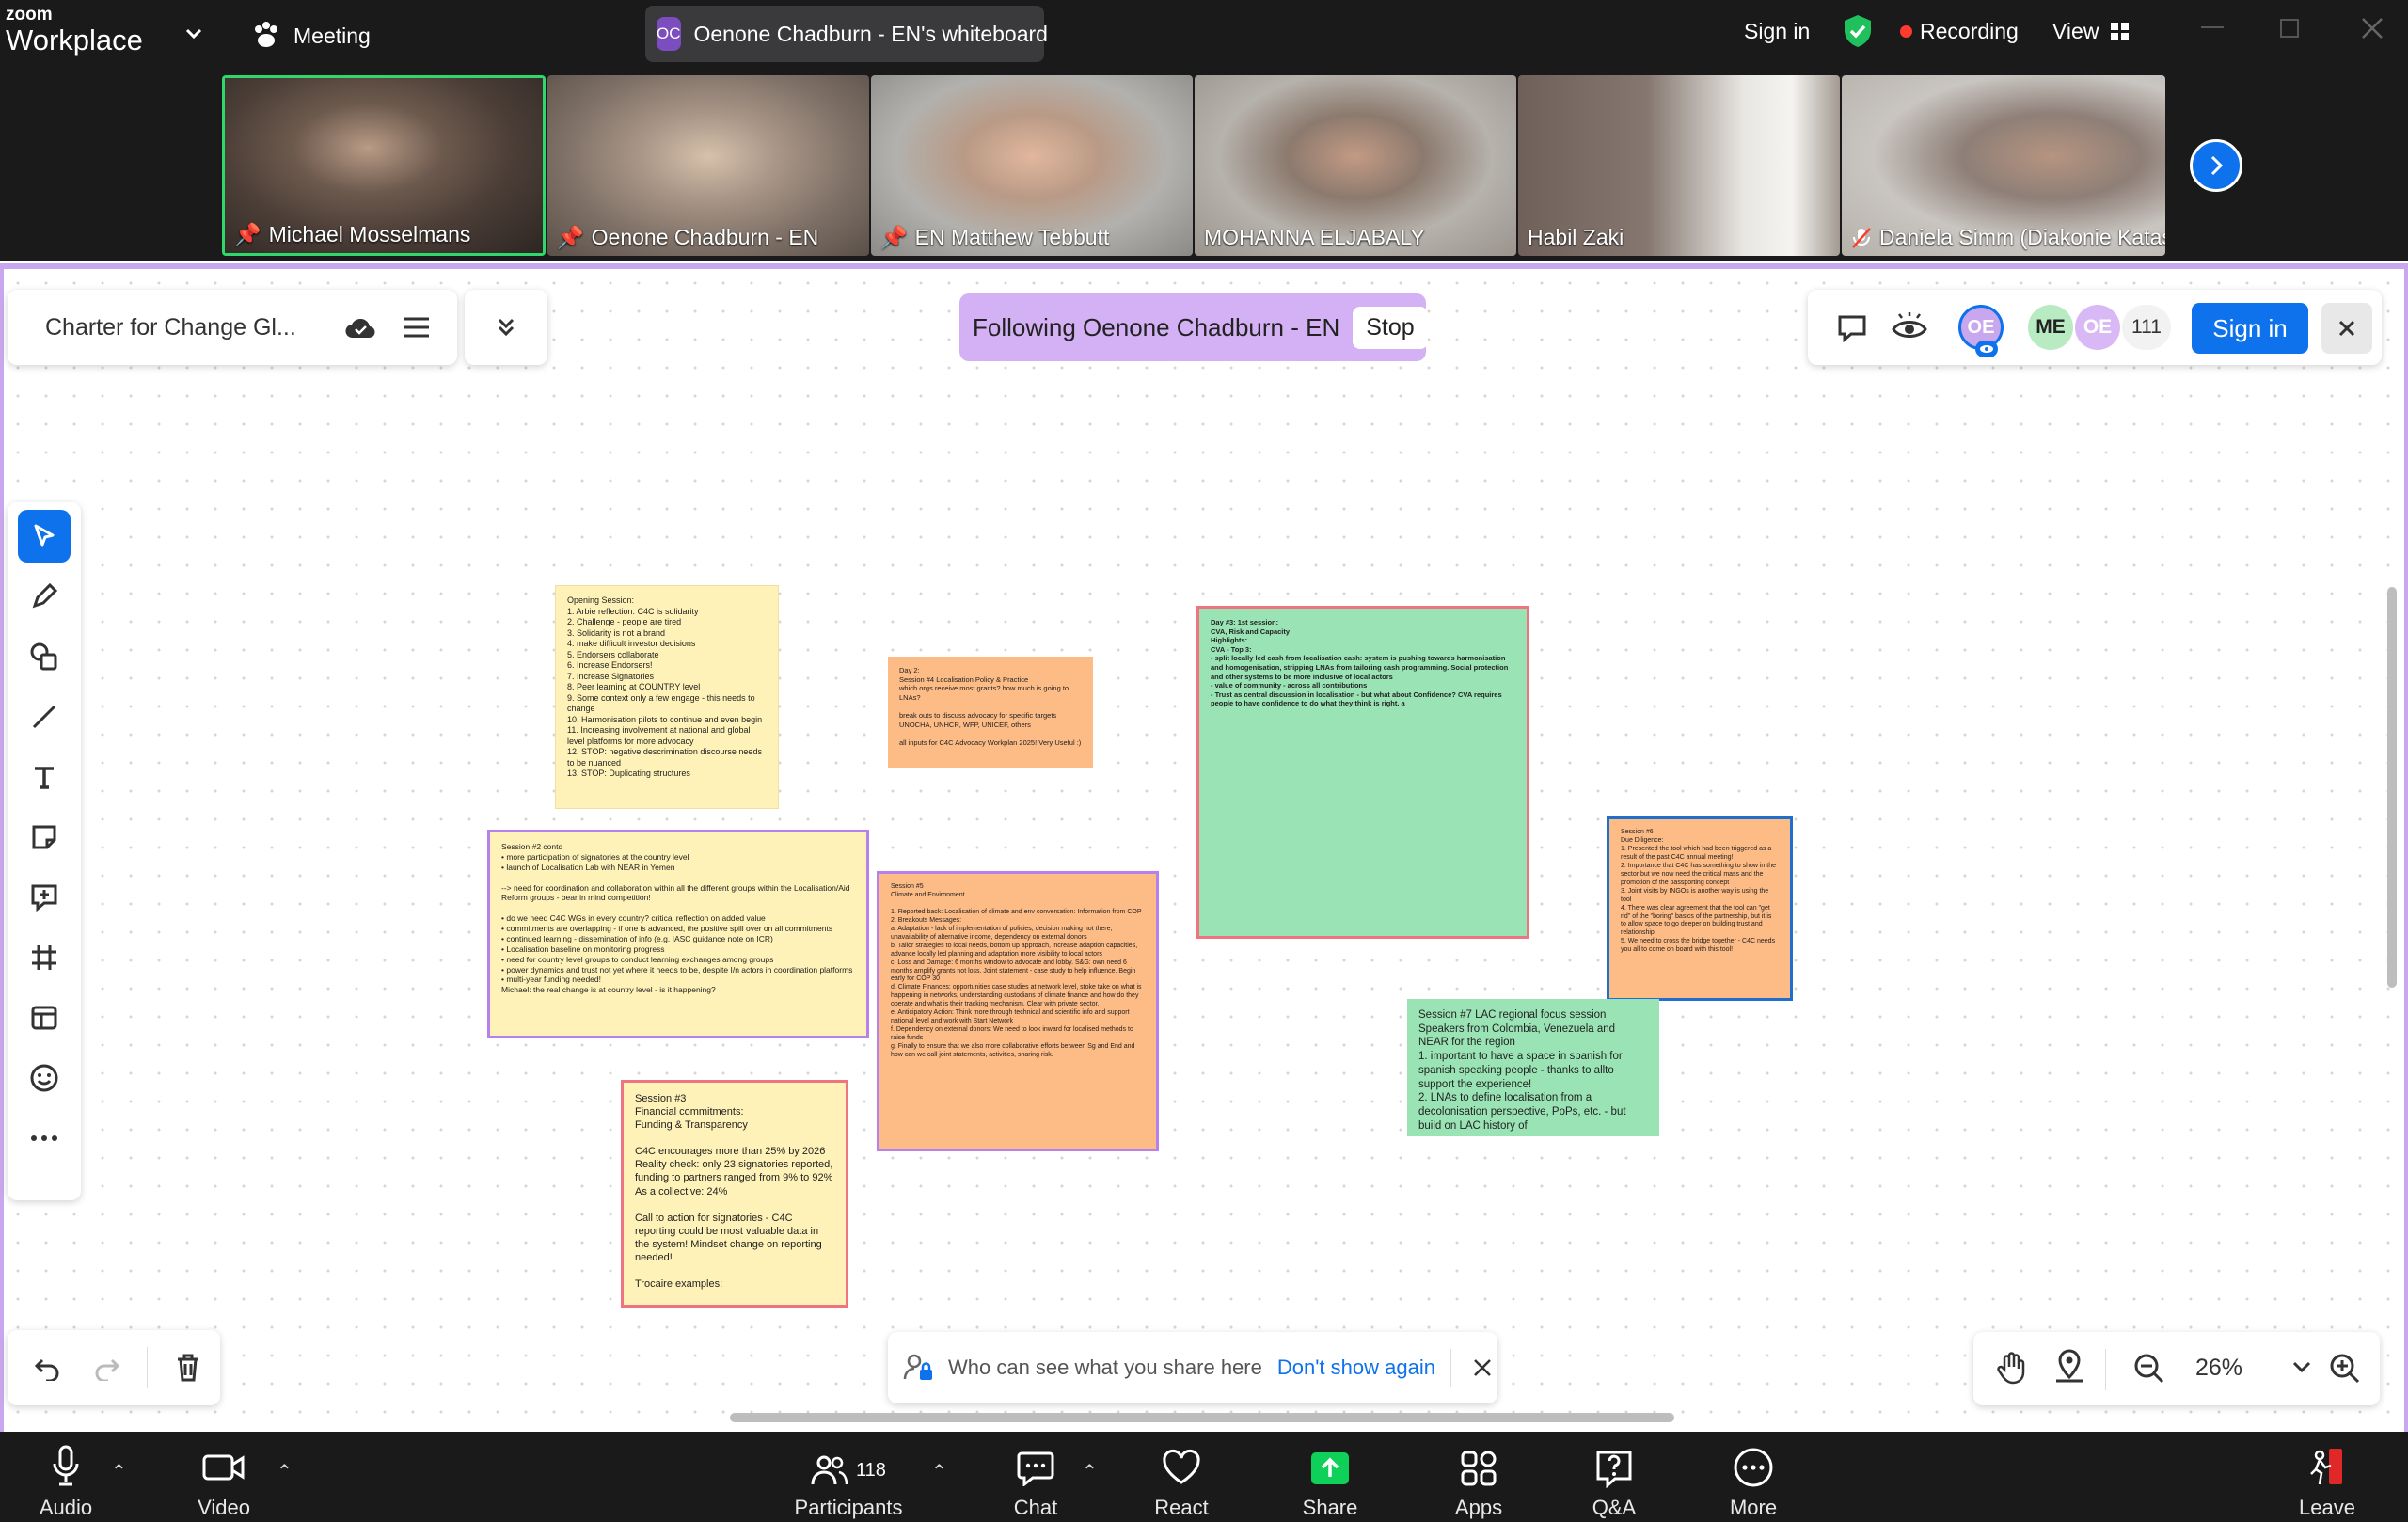  What do you see at coordinates (384, 166) in the screenshot?
I see `video-tile-michael: 📌 Michael Mosselmans` at bounding box center [384, 166].